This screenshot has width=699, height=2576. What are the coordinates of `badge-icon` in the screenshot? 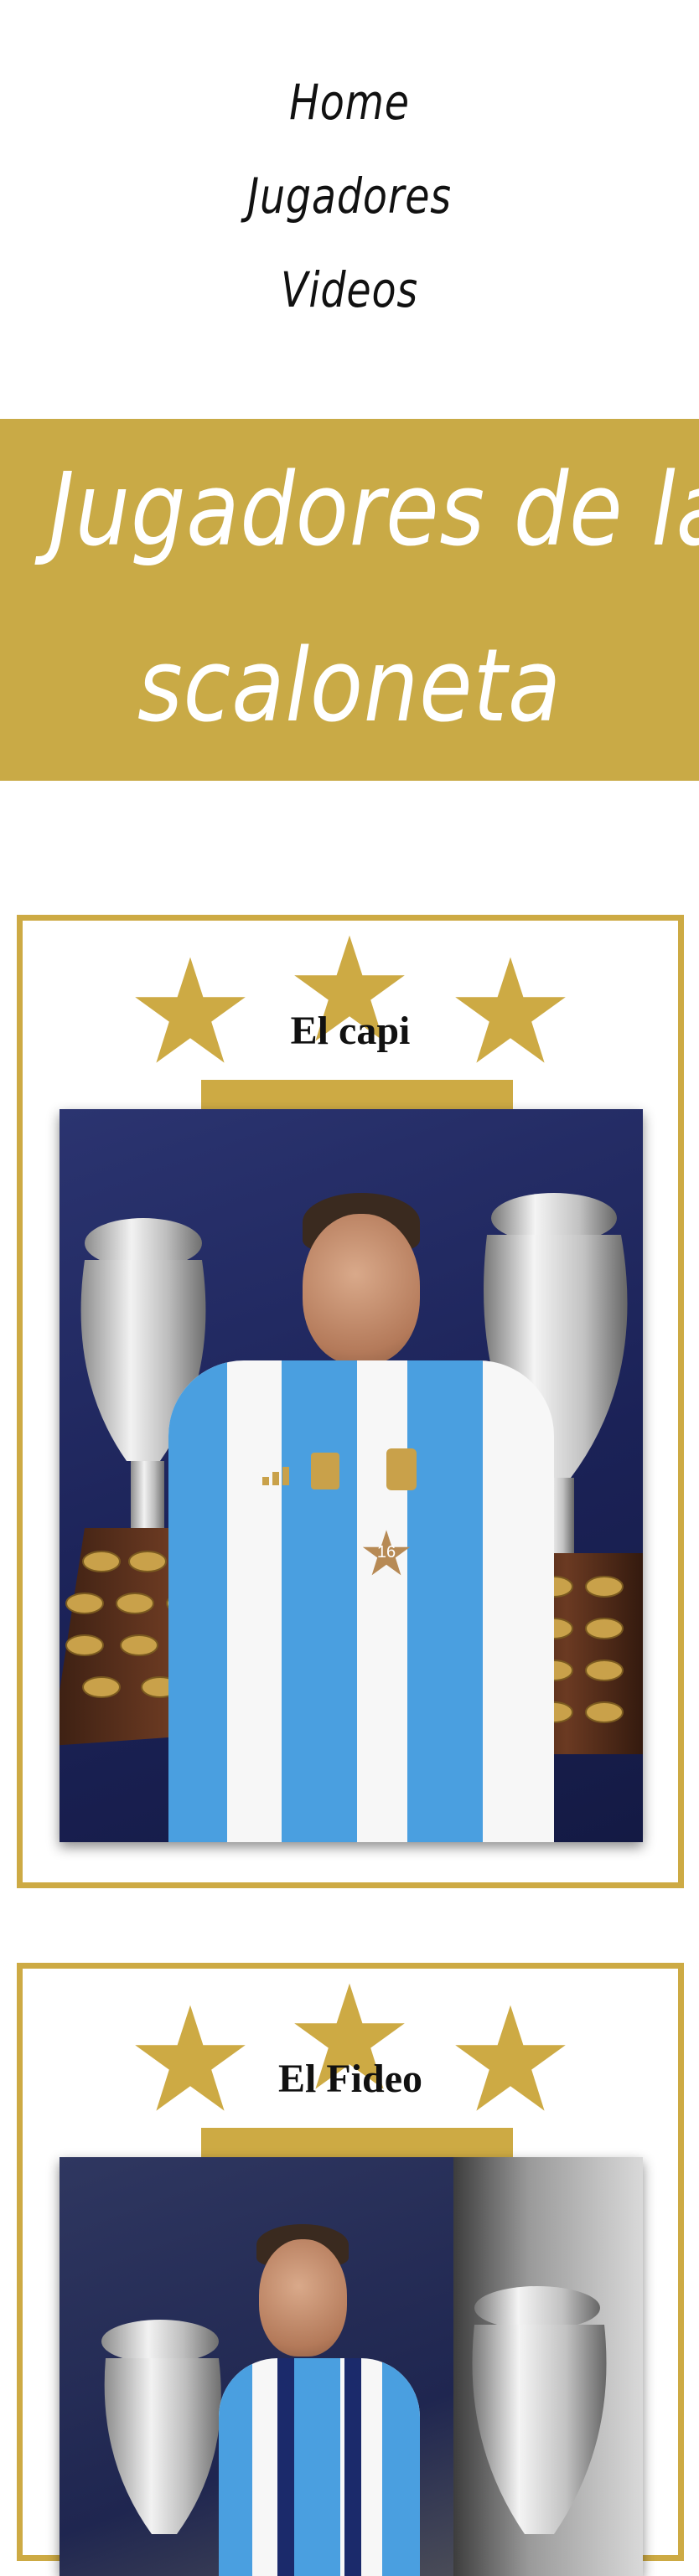 It's located at (325, 1471).